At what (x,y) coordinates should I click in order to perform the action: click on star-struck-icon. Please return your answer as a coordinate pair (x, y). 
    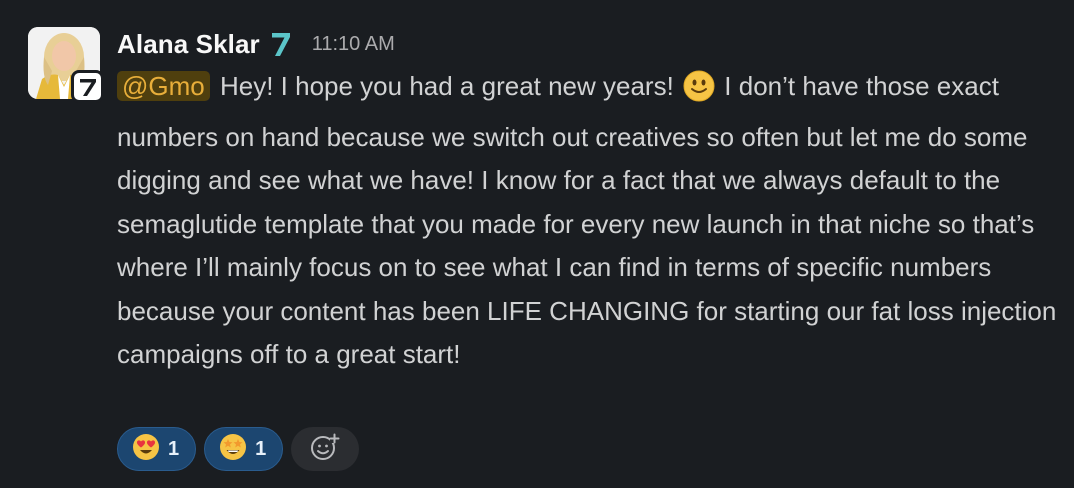
    Looking at the image, I should click on (233, 449).